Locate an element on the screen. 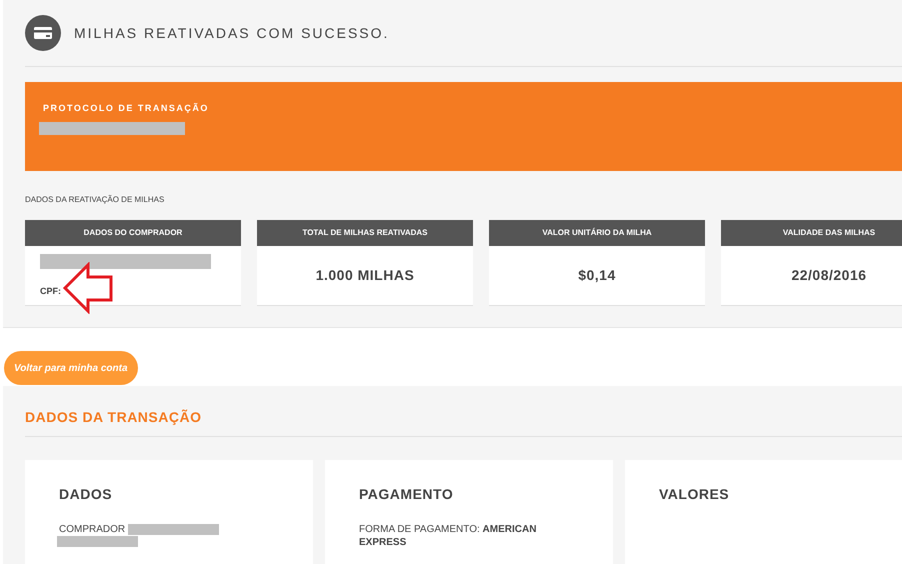 This screenshot has width=902, height=564. credit-card-icon is located at coordinates (43, 33).